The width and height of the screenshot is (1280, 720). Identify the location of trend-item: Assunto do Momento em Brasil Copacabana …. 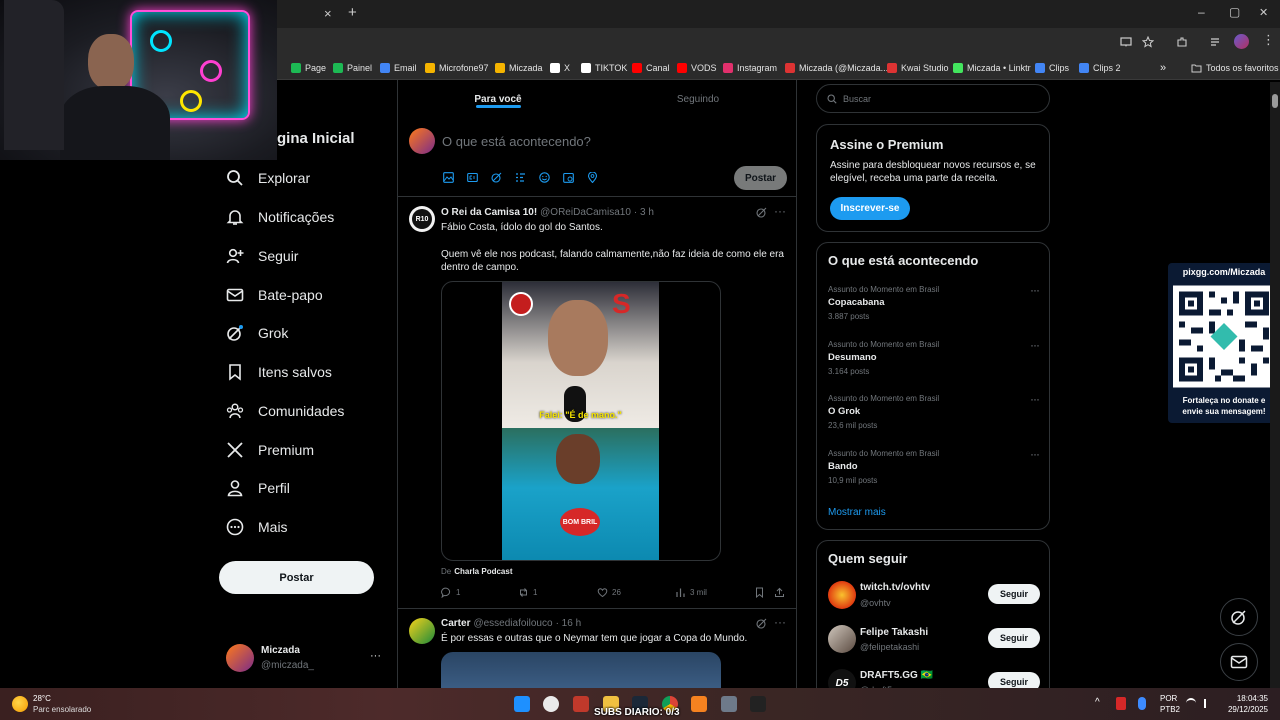
(938, 303).